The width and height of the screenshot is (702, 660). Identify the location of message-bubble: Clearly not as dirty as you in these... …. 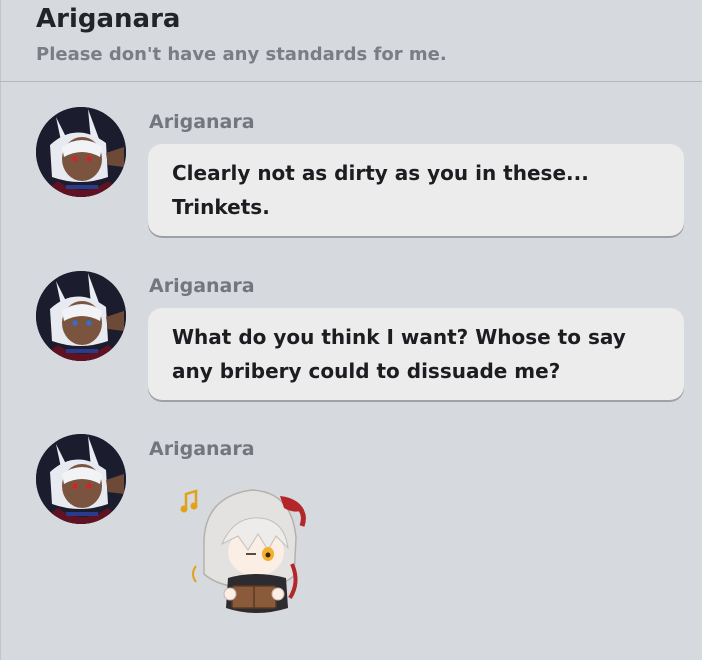
(416, 190).